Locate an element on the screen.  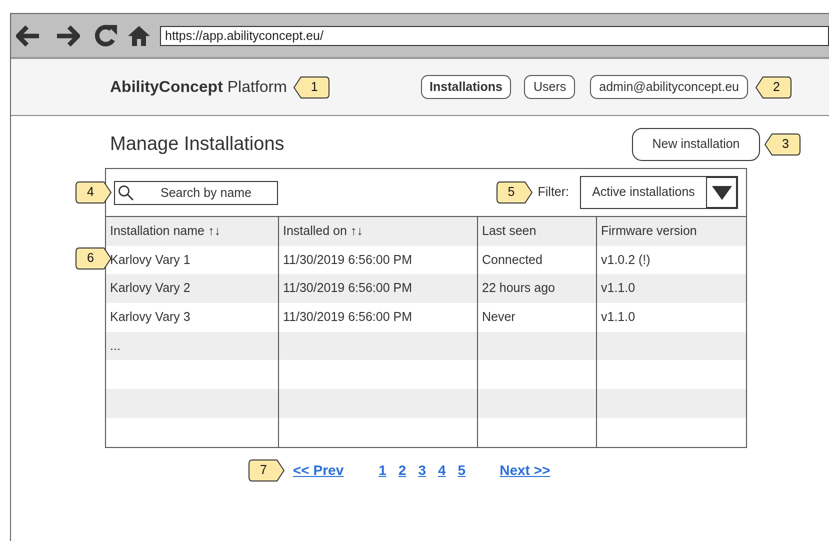
page-link: 5 is located at coordinates (462, 470).